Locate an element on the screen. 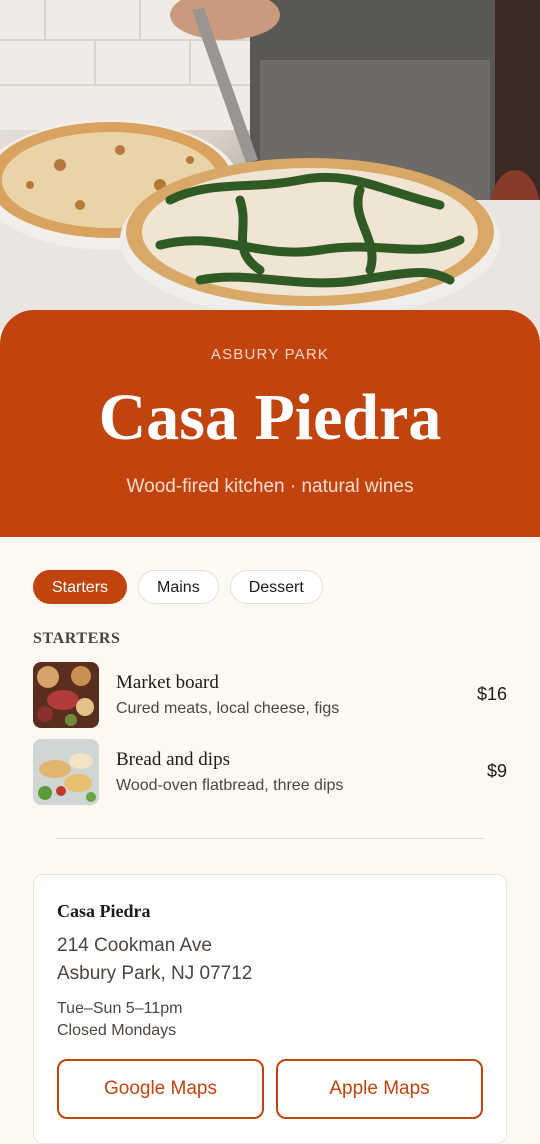 Image resolution: width=540 pixels, height=1144 pixels. location-eyebrow: ASBURY PARK is located at coordinates (270, 354).